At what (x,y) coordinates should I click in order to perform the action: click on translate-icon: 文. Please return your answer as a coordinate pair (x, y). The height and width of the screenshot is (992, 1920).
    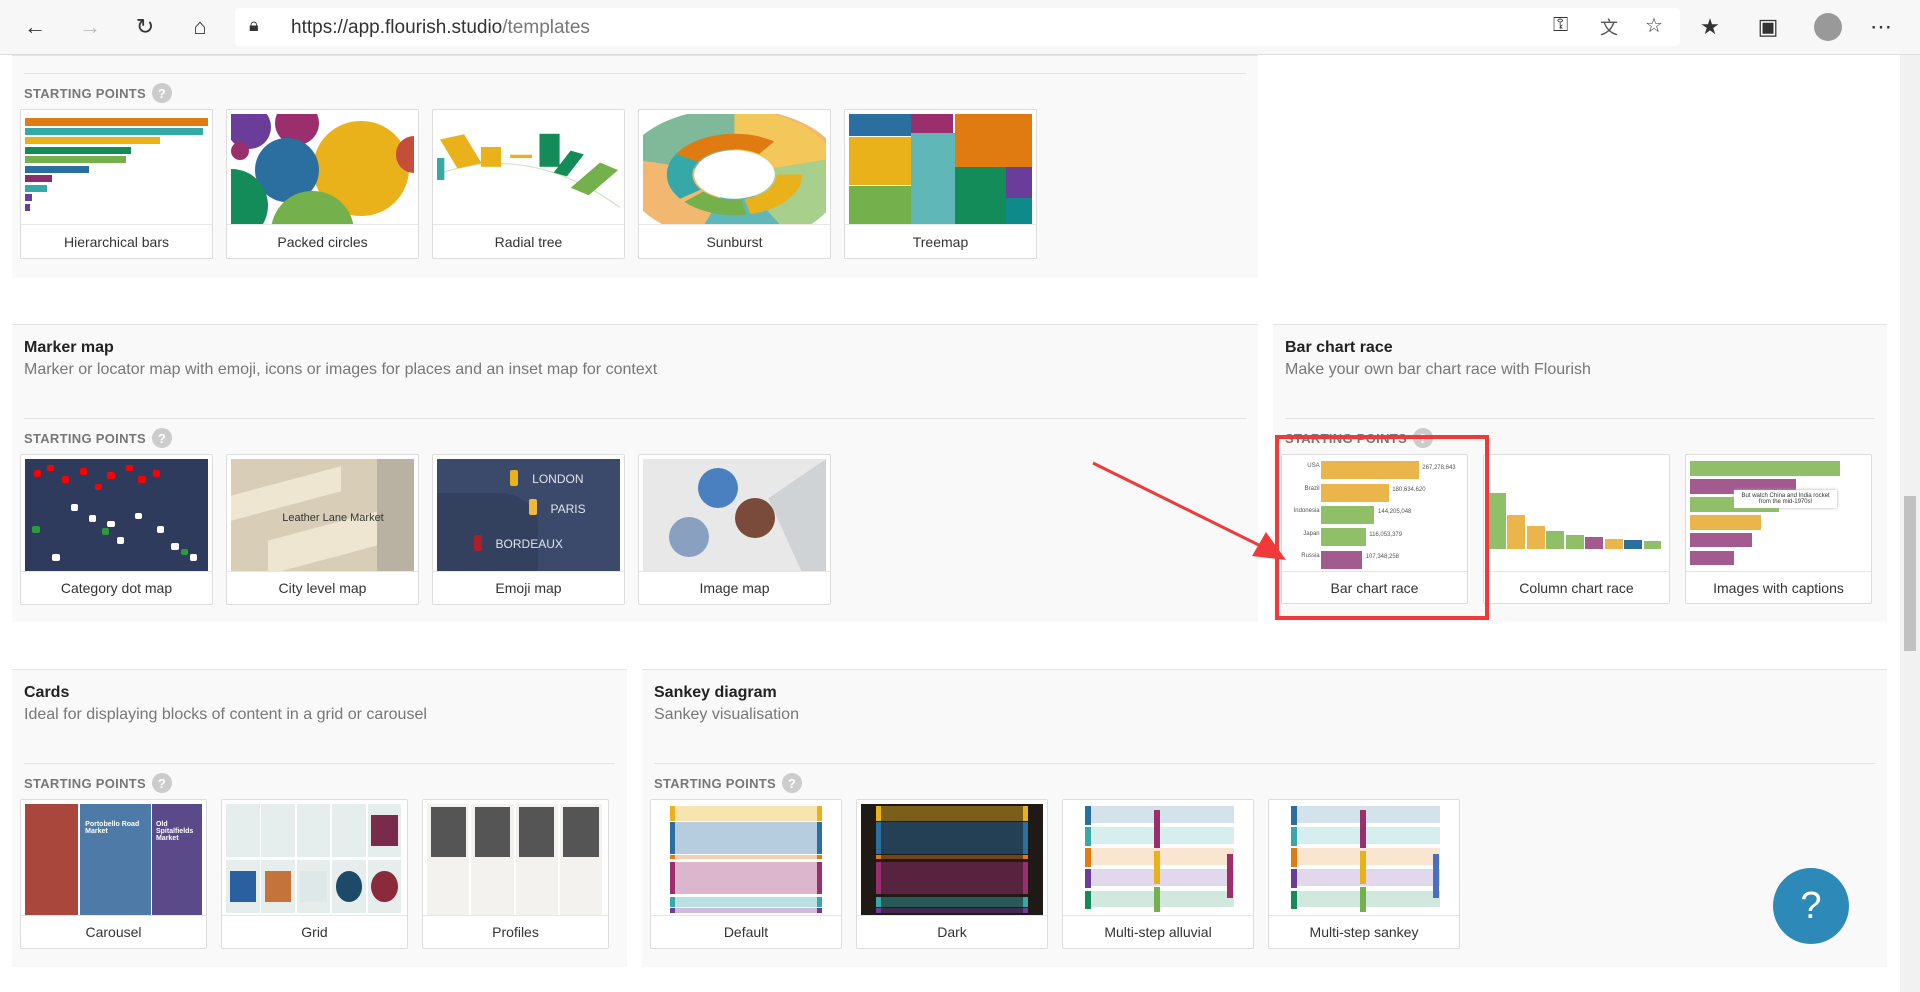
    Looking at the image, I should click on (1609, 27).